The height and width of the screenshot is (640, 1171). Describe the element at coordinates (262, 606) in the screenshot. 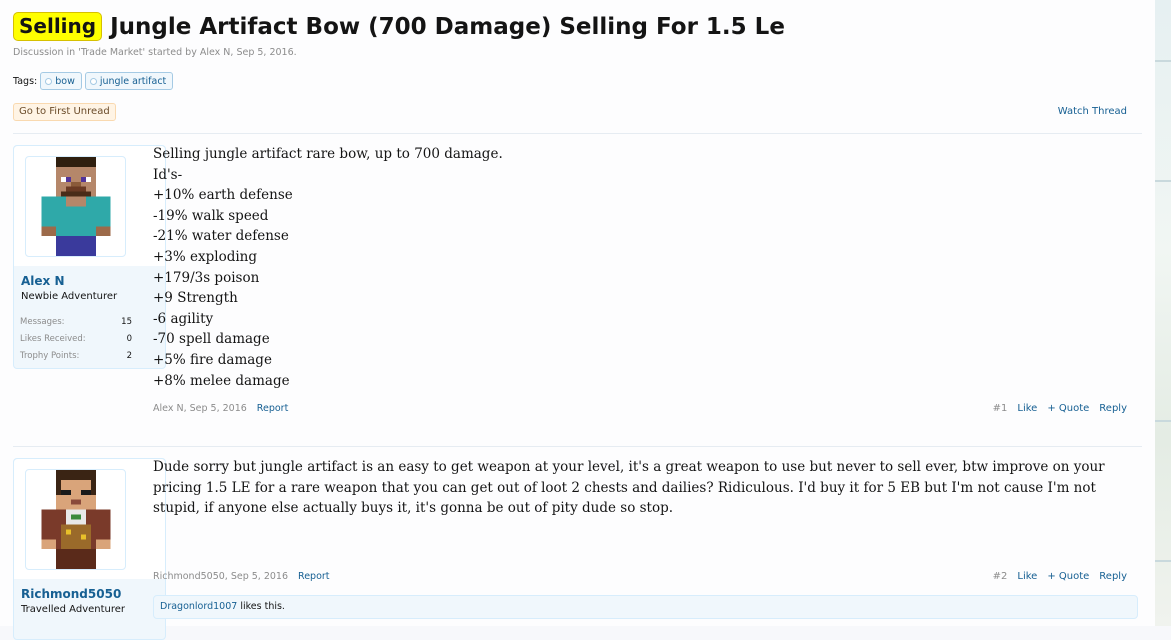

I see `likes-suffix: likes this.` at that location.